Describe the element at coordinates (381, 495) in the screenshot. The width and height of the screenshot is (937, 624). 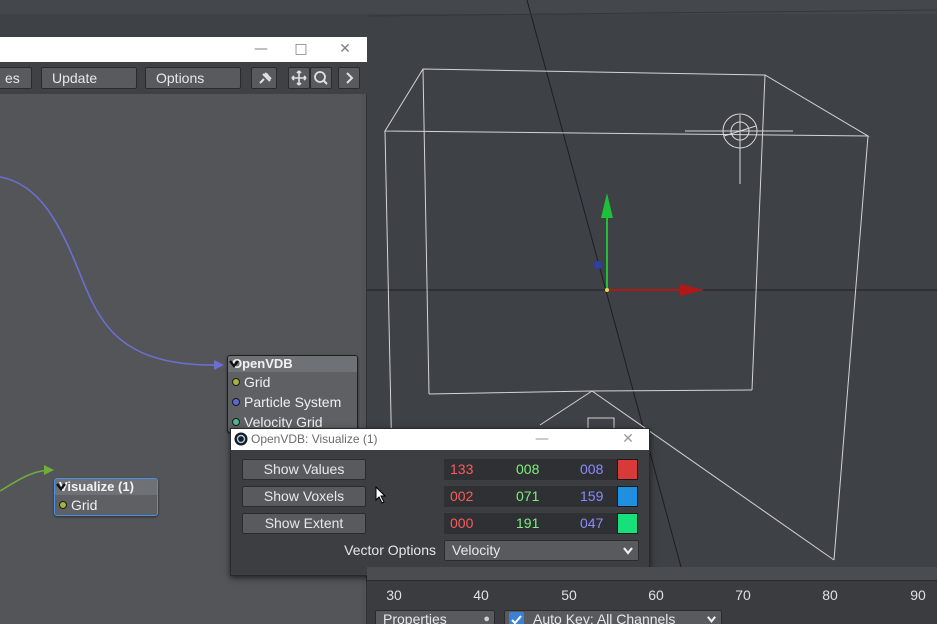
I see `mouse-cursor-icon` at that location.